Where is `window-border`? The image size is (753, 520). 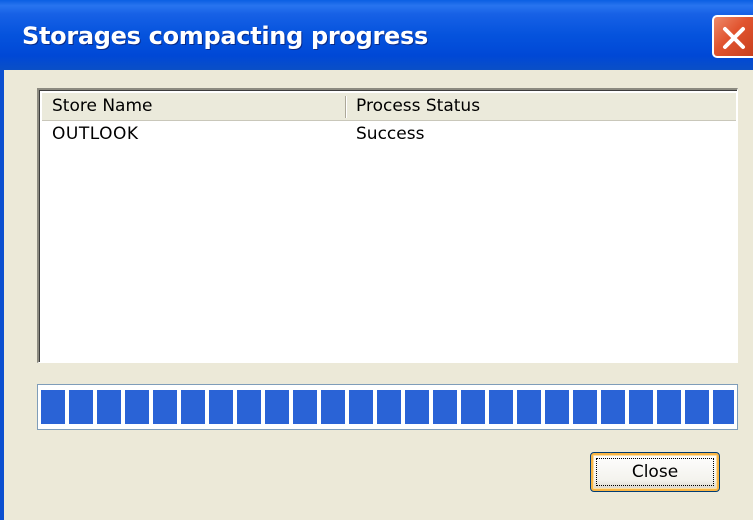 window-border is located at coordinates (2, 295).